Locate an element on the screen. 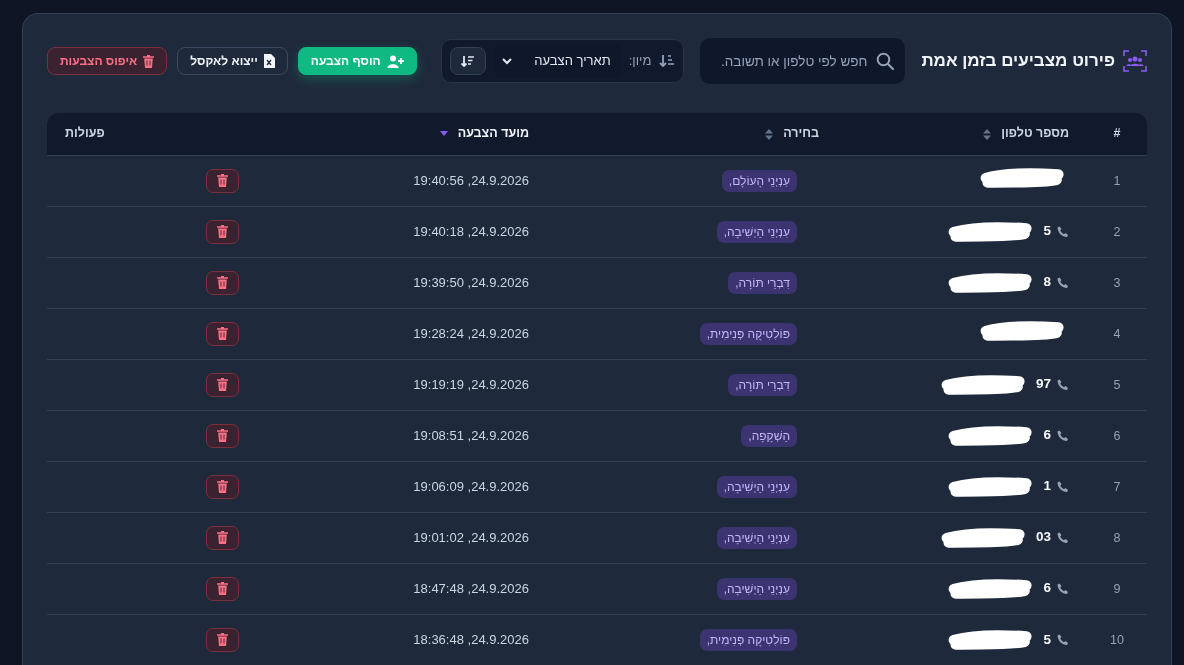  sort-direction-button is located at coordinates (468, 61).